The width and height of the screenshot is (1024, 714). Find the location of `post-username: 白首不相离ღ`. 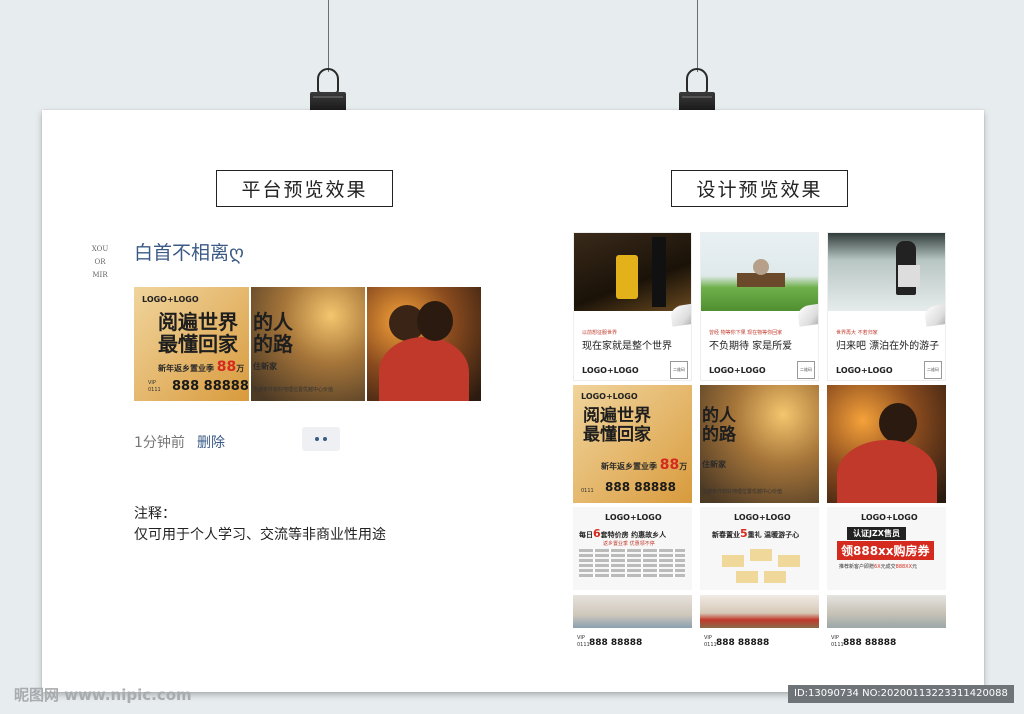

post-username: 白首不相离ღ is located at coordinates (189, 251).